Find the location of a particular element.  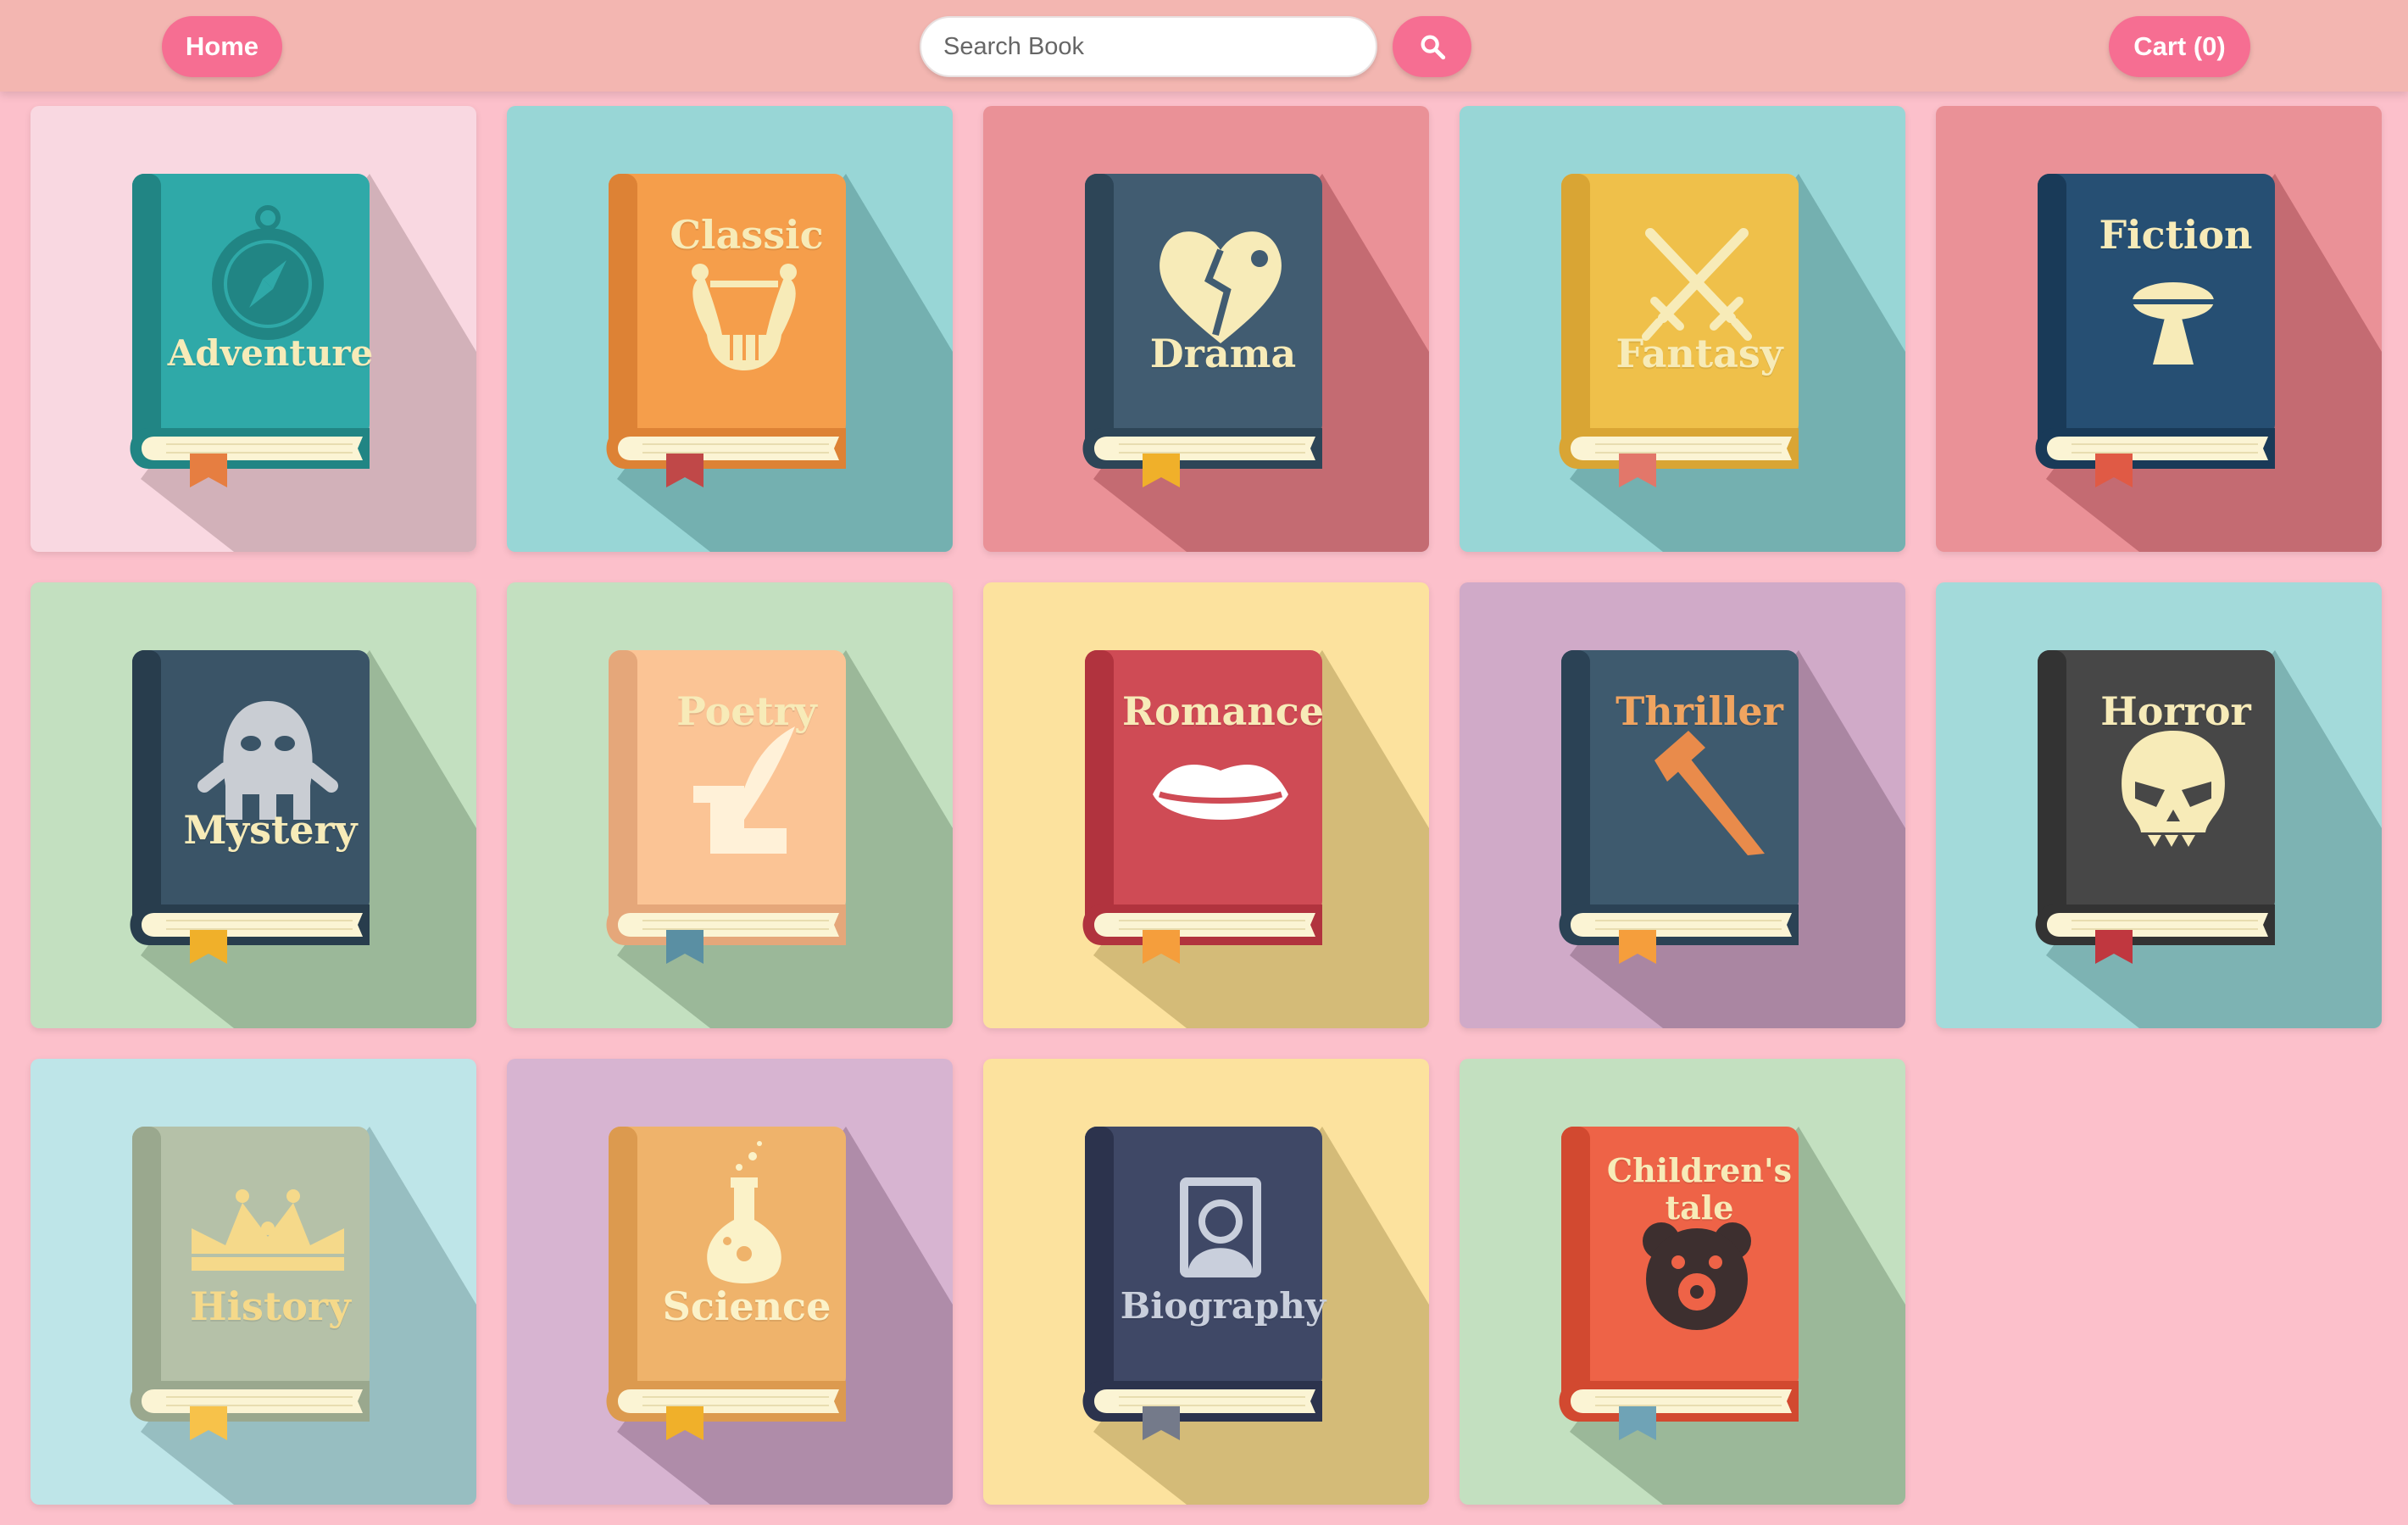

category-card: Romance is located at coordinates (1206, 805).